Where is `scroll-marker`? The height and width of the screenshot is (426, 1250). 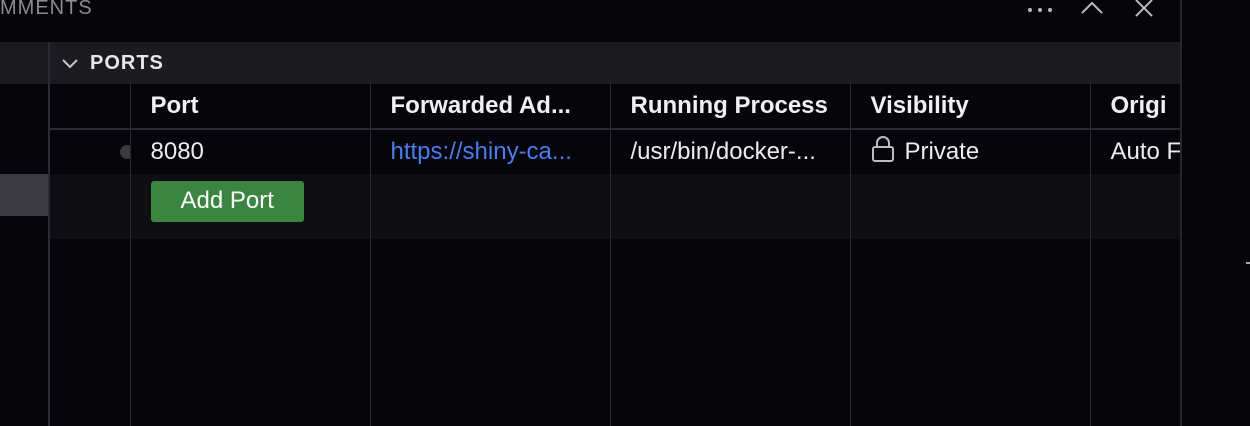
scroll-marker is located at coordinates (1248, 263).